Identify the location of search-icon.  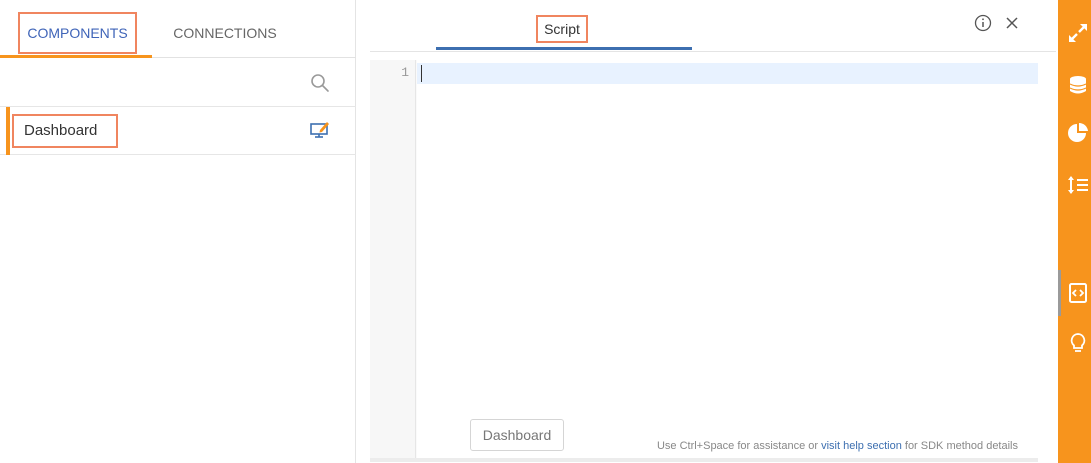
(320, 83).